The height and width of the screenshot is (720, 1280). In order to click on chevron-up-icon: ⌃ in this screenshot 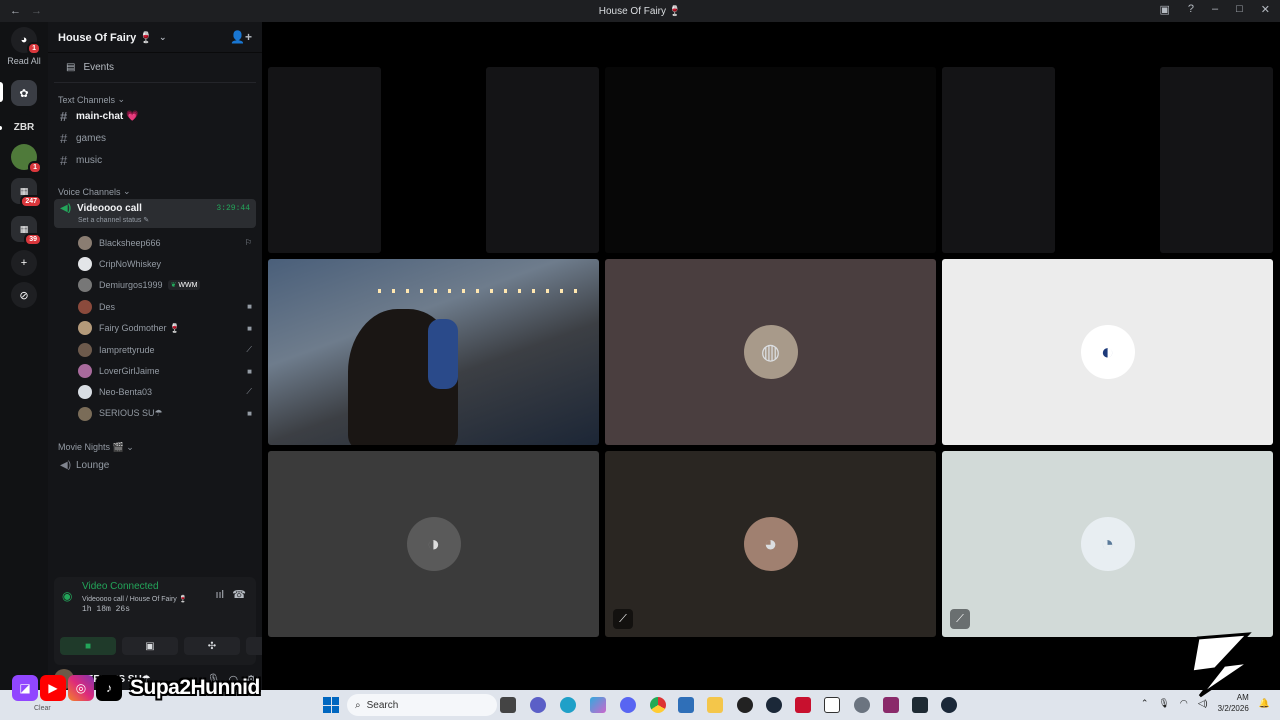, I will do `click(1145, 703)`.